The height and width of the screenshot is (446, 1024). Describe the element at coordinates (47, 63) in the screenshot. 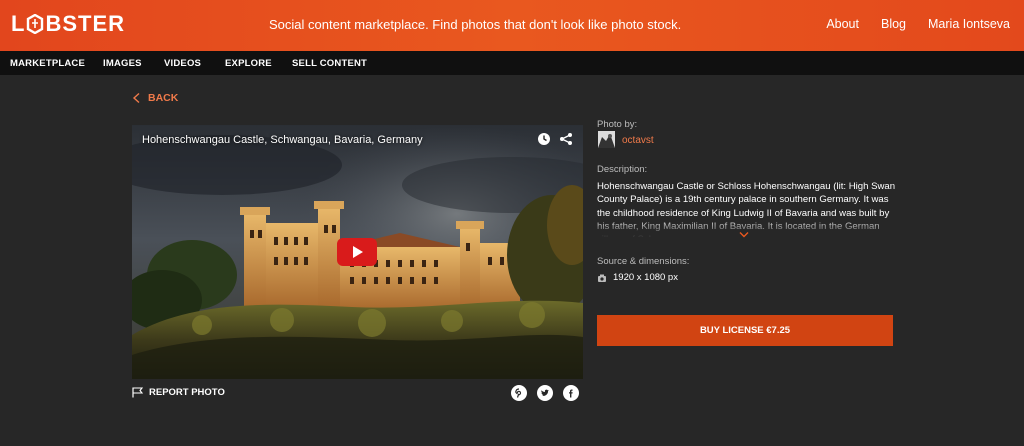

I see `nav-marketplace: MARKETPLACE` at that location.